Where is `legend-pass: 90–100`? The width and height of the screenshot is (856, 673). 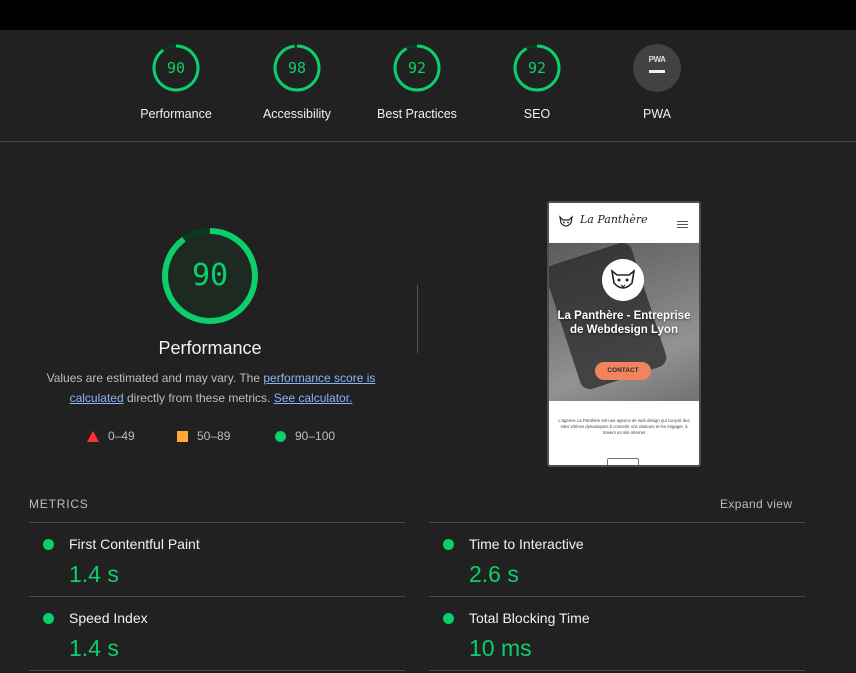
legend-pass: 90–100 is located at coordinates (305, 436).